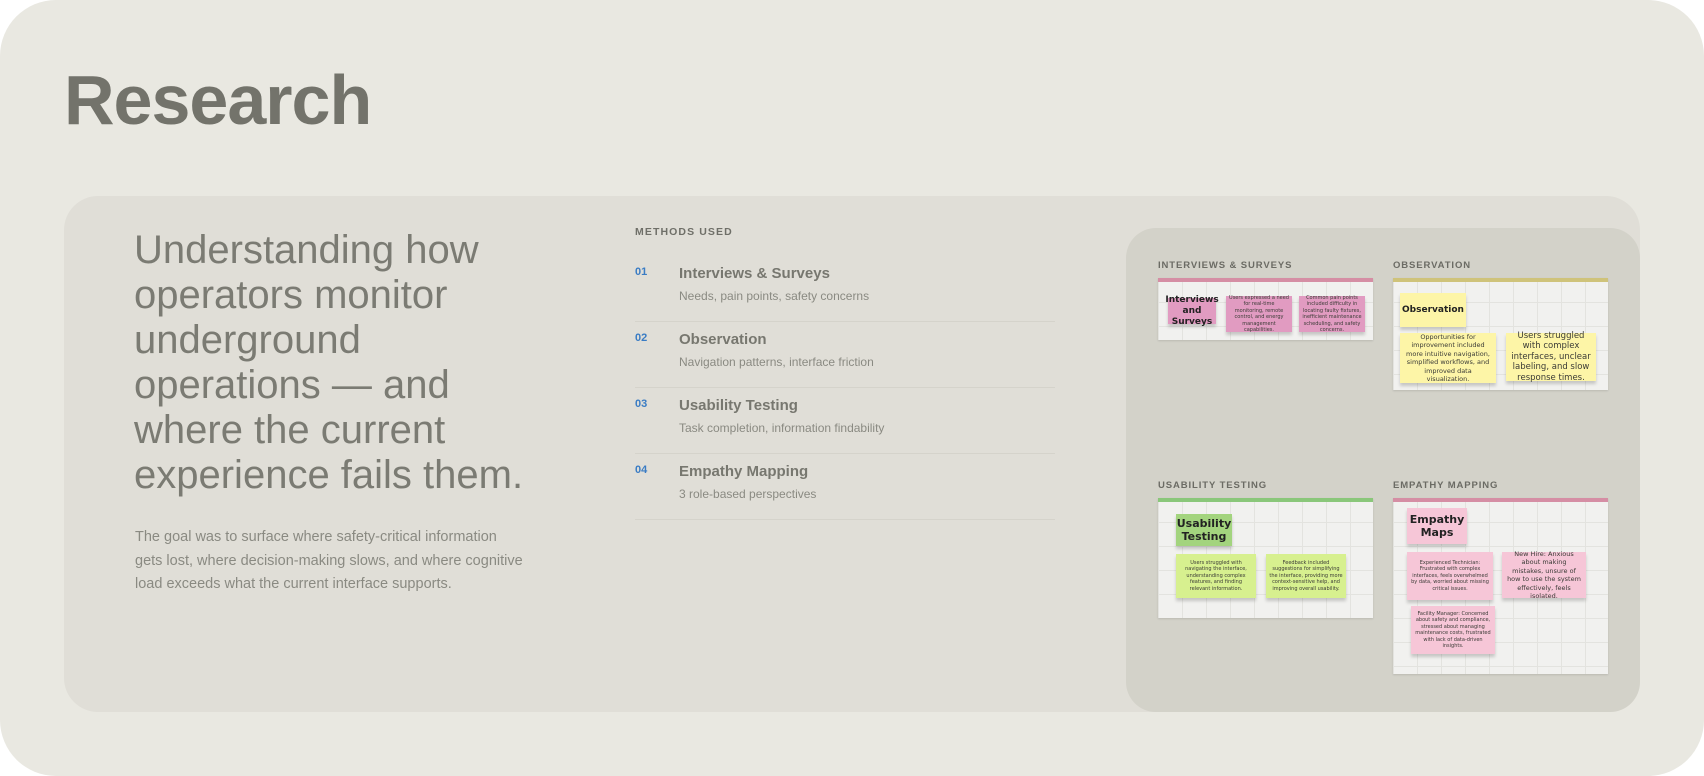 This screenshot has width=1704, height=776. What do you see at coordinates (218, 100) in the screenshot?
I see `page-title: Research` at bounding box center [218, 100].